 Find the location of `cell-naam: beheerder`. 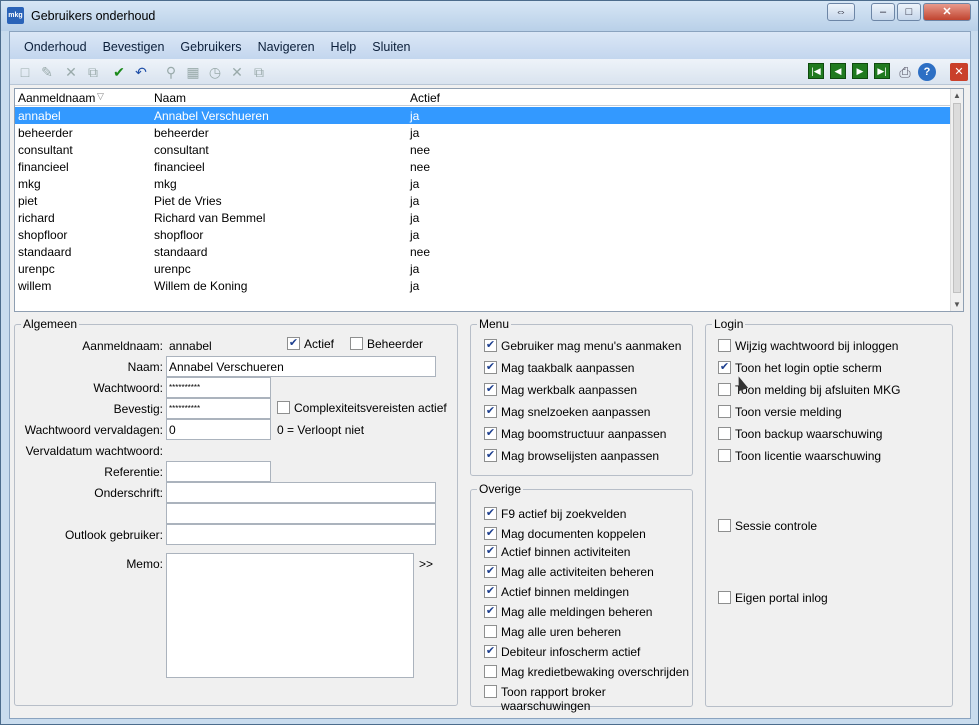

cell-naam: beheerder is located at coordinates (181, 133).